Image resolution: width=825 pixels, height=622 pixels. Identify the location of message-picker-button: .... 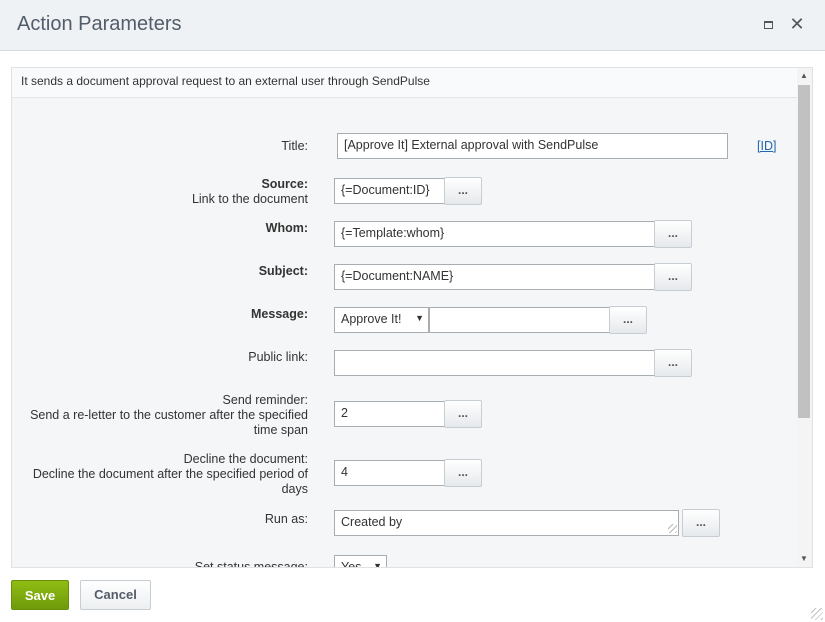
(628, 320).